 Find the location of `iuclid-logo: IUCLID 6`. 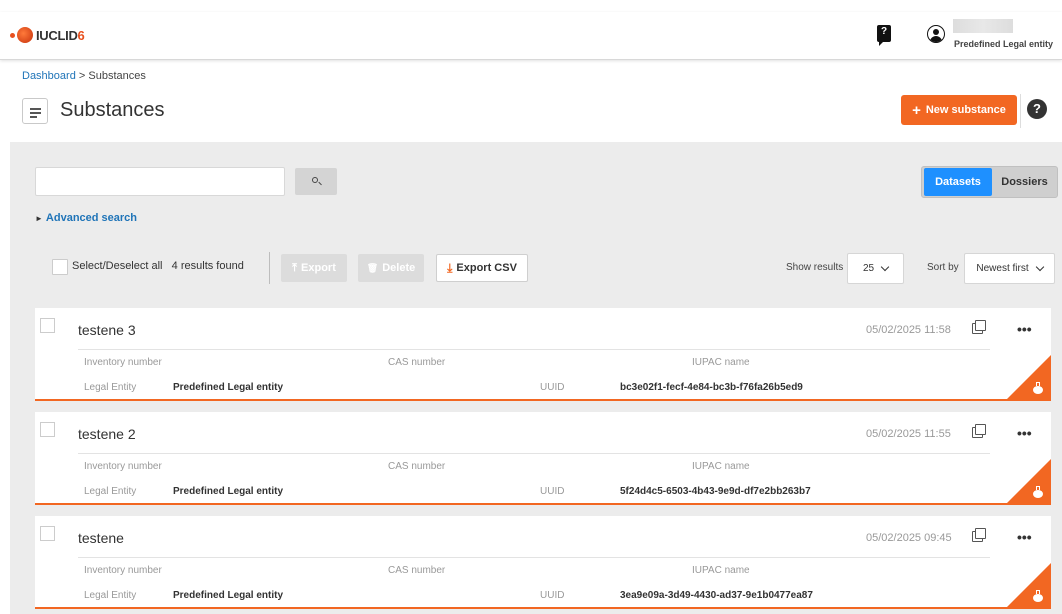

iuclid-logo: IUCLID 6 is located at coordinates (47, 35).